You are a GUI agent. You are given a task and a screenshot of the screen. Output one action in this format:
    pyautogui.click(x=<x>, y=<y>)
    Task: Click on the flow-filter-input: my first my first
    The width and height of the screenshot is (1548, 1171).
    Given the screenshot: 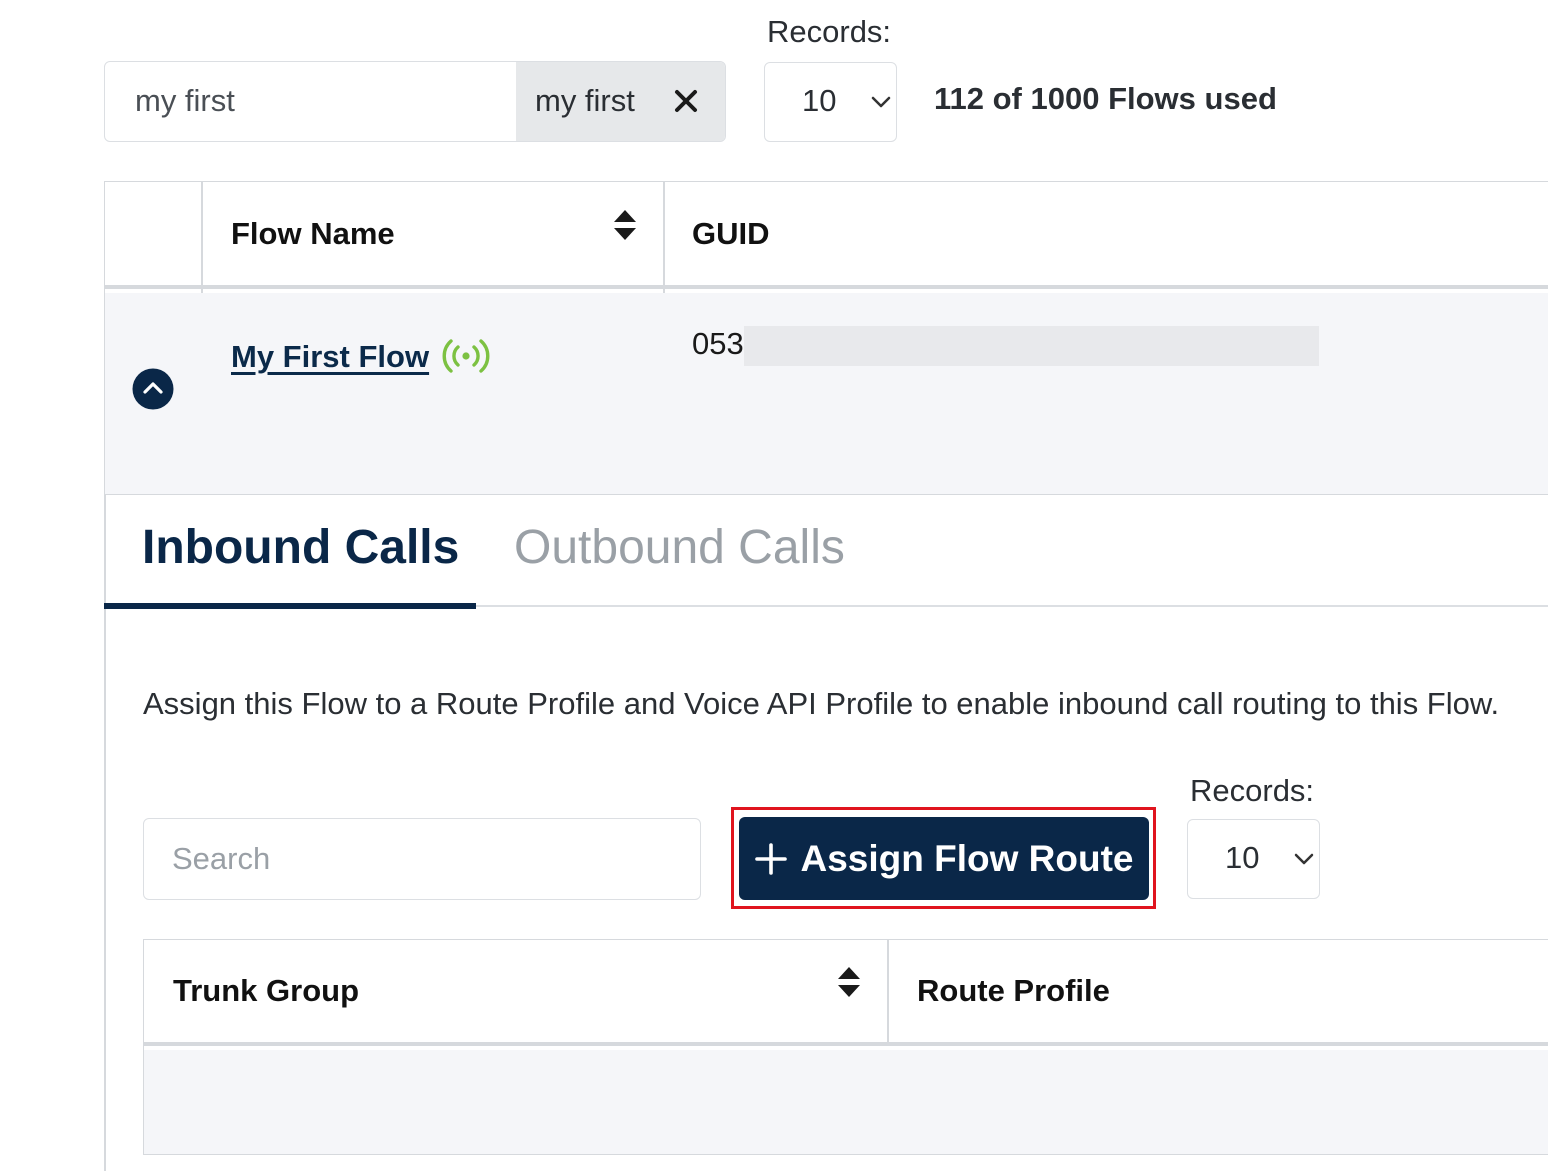 What is the action you would take?
    pyautogui.click(x=415, y=101)
    